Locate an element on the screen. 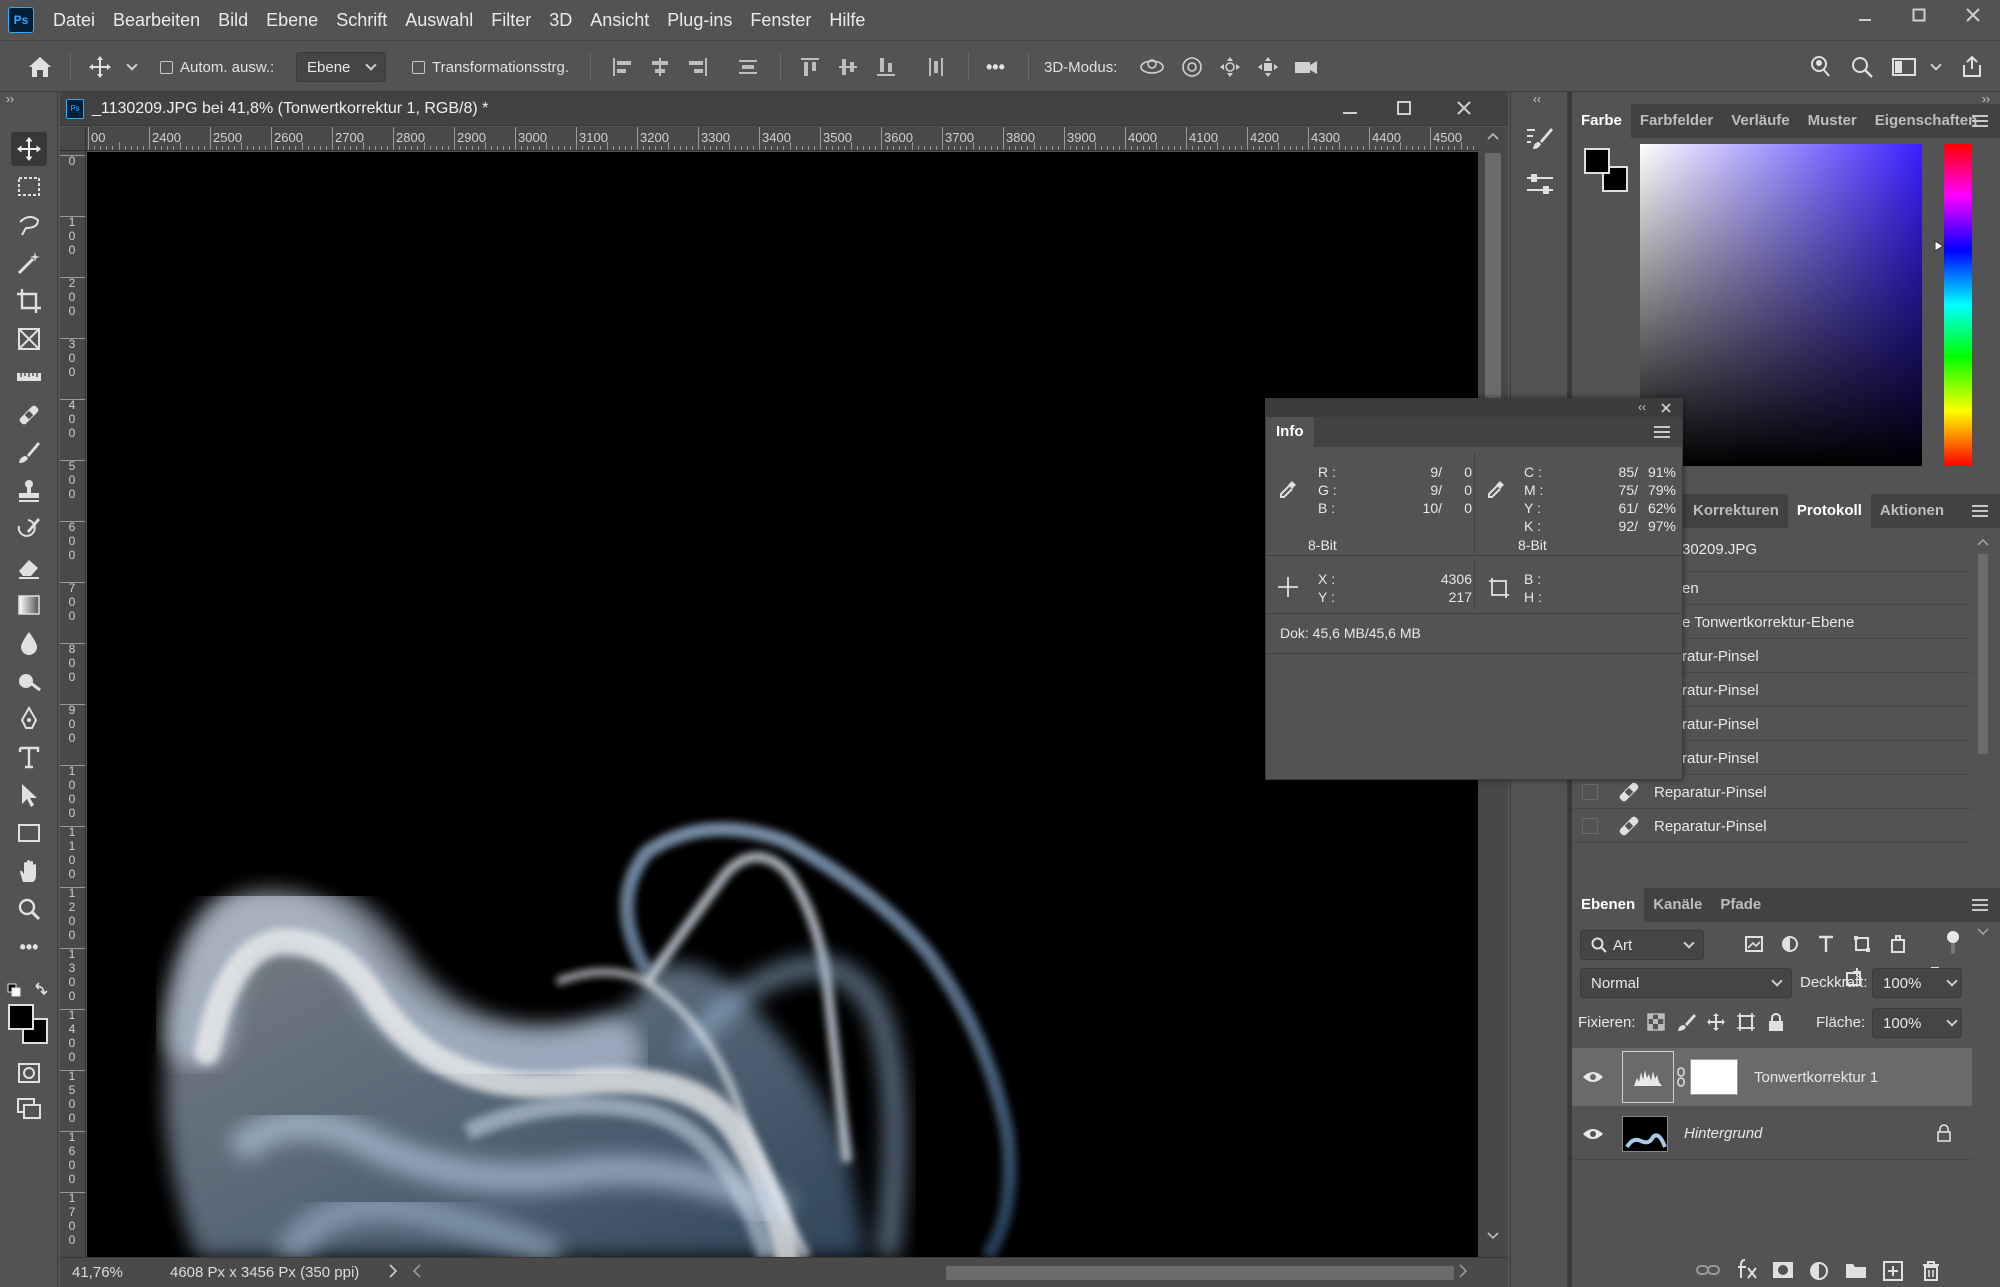  filter-pixel-layers-icon is located at coordinates (1754, 944).